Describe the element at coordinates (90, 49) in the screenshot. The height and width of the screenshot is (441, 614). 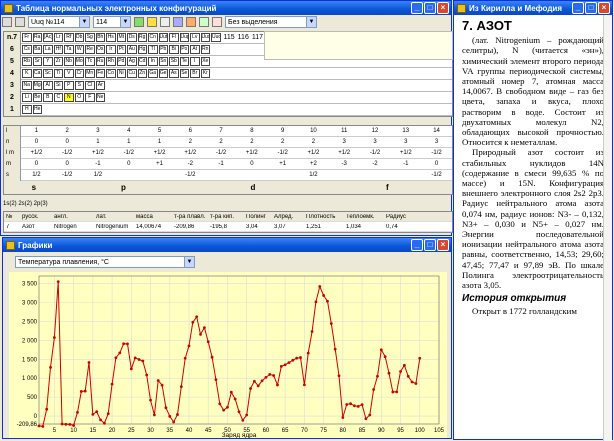
I see `element-cell: Re` at that location.